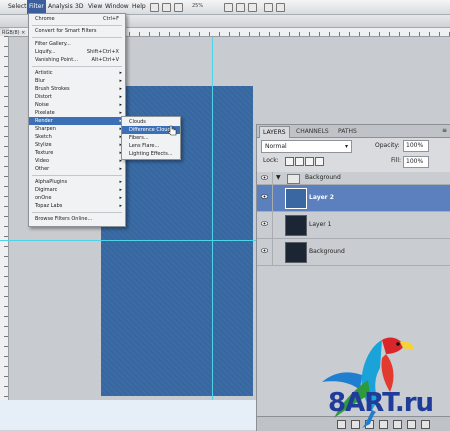 The width and height of the screenshot is (450, 431). I want to click on tab-channels: CHANNELS, so click(312, 131).